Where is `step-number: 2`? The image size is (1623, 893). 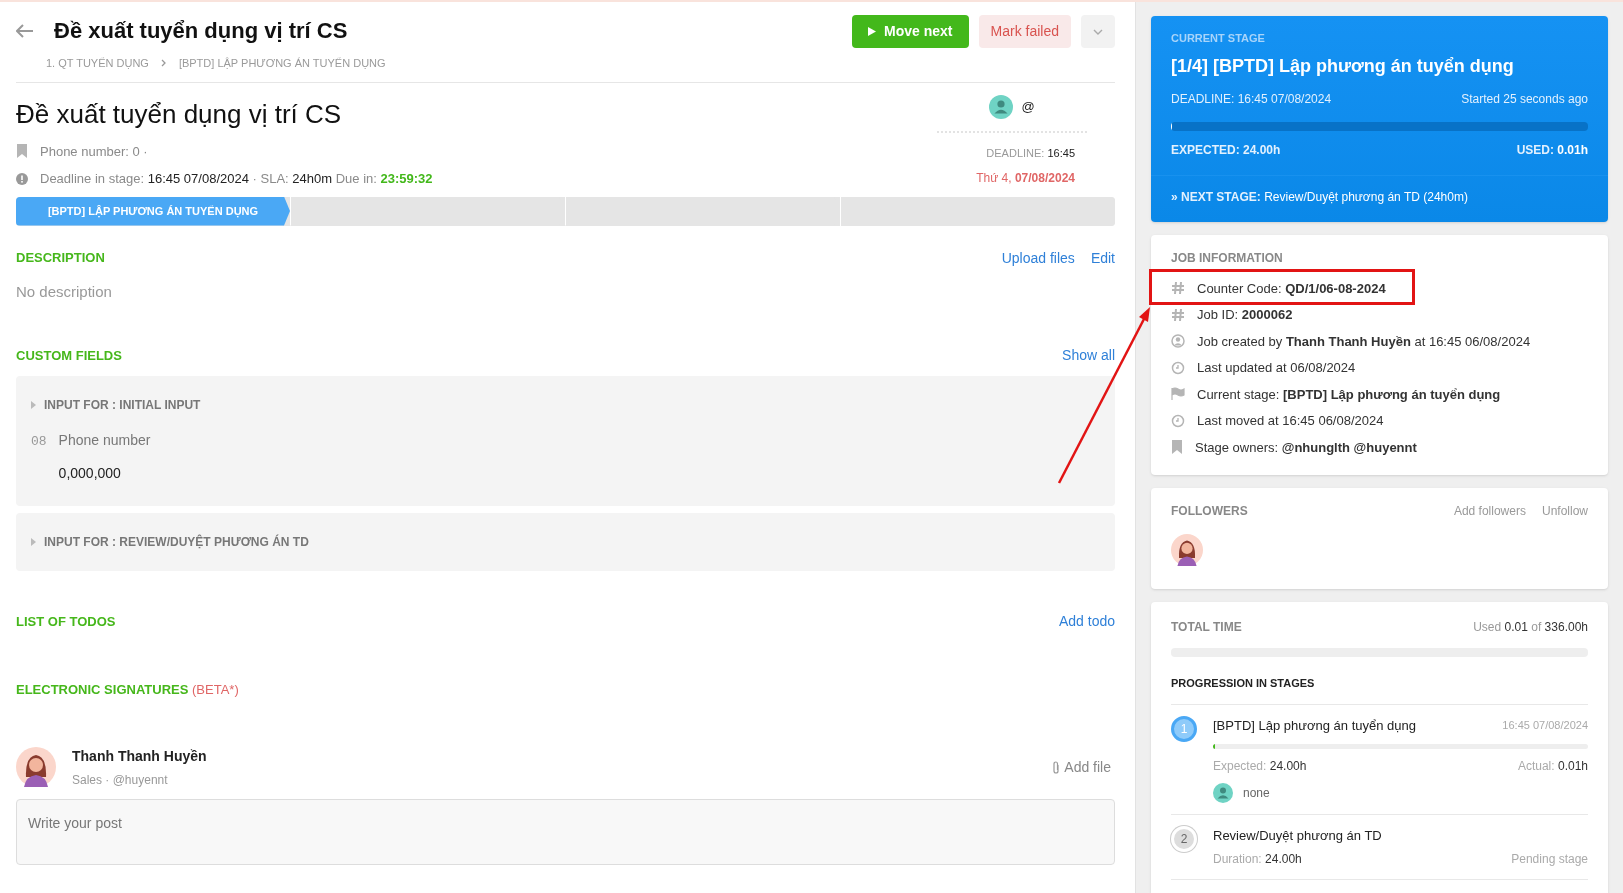 step-number: 2 is located at coordinates (1184, 839).